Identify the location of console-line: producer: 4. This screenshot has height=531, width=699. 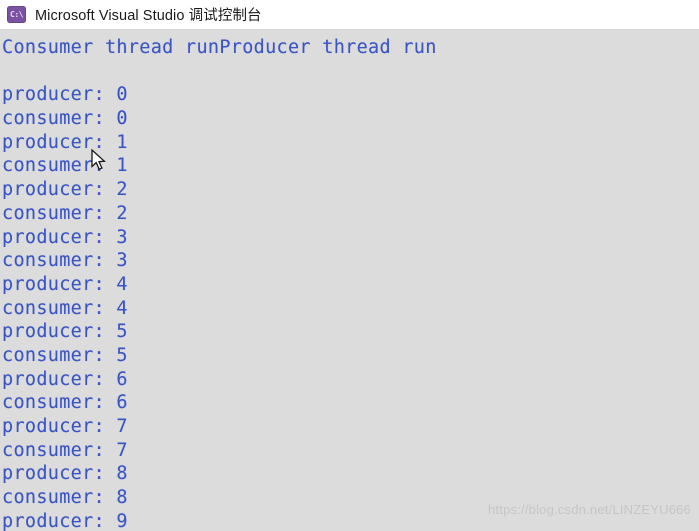
(65, 284).